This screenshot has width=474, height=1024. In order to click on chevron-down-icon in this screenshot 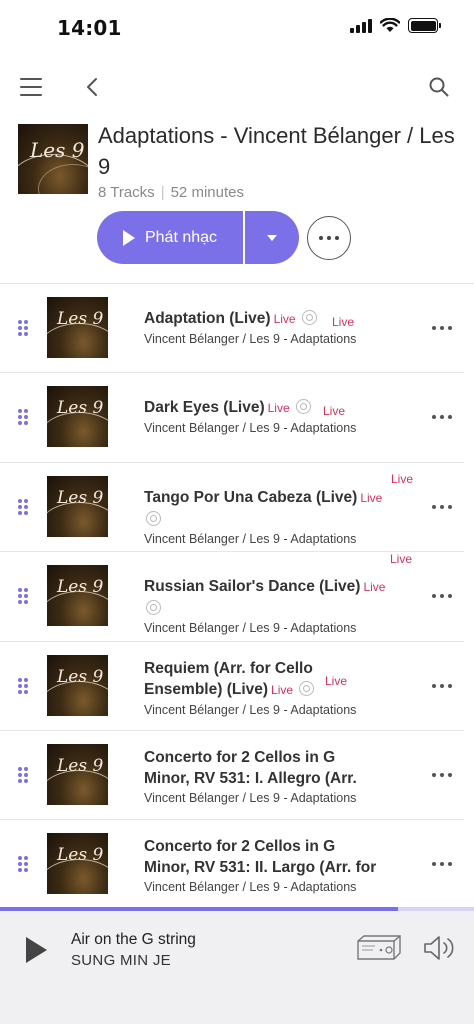, I will do `click(272, 237)`.